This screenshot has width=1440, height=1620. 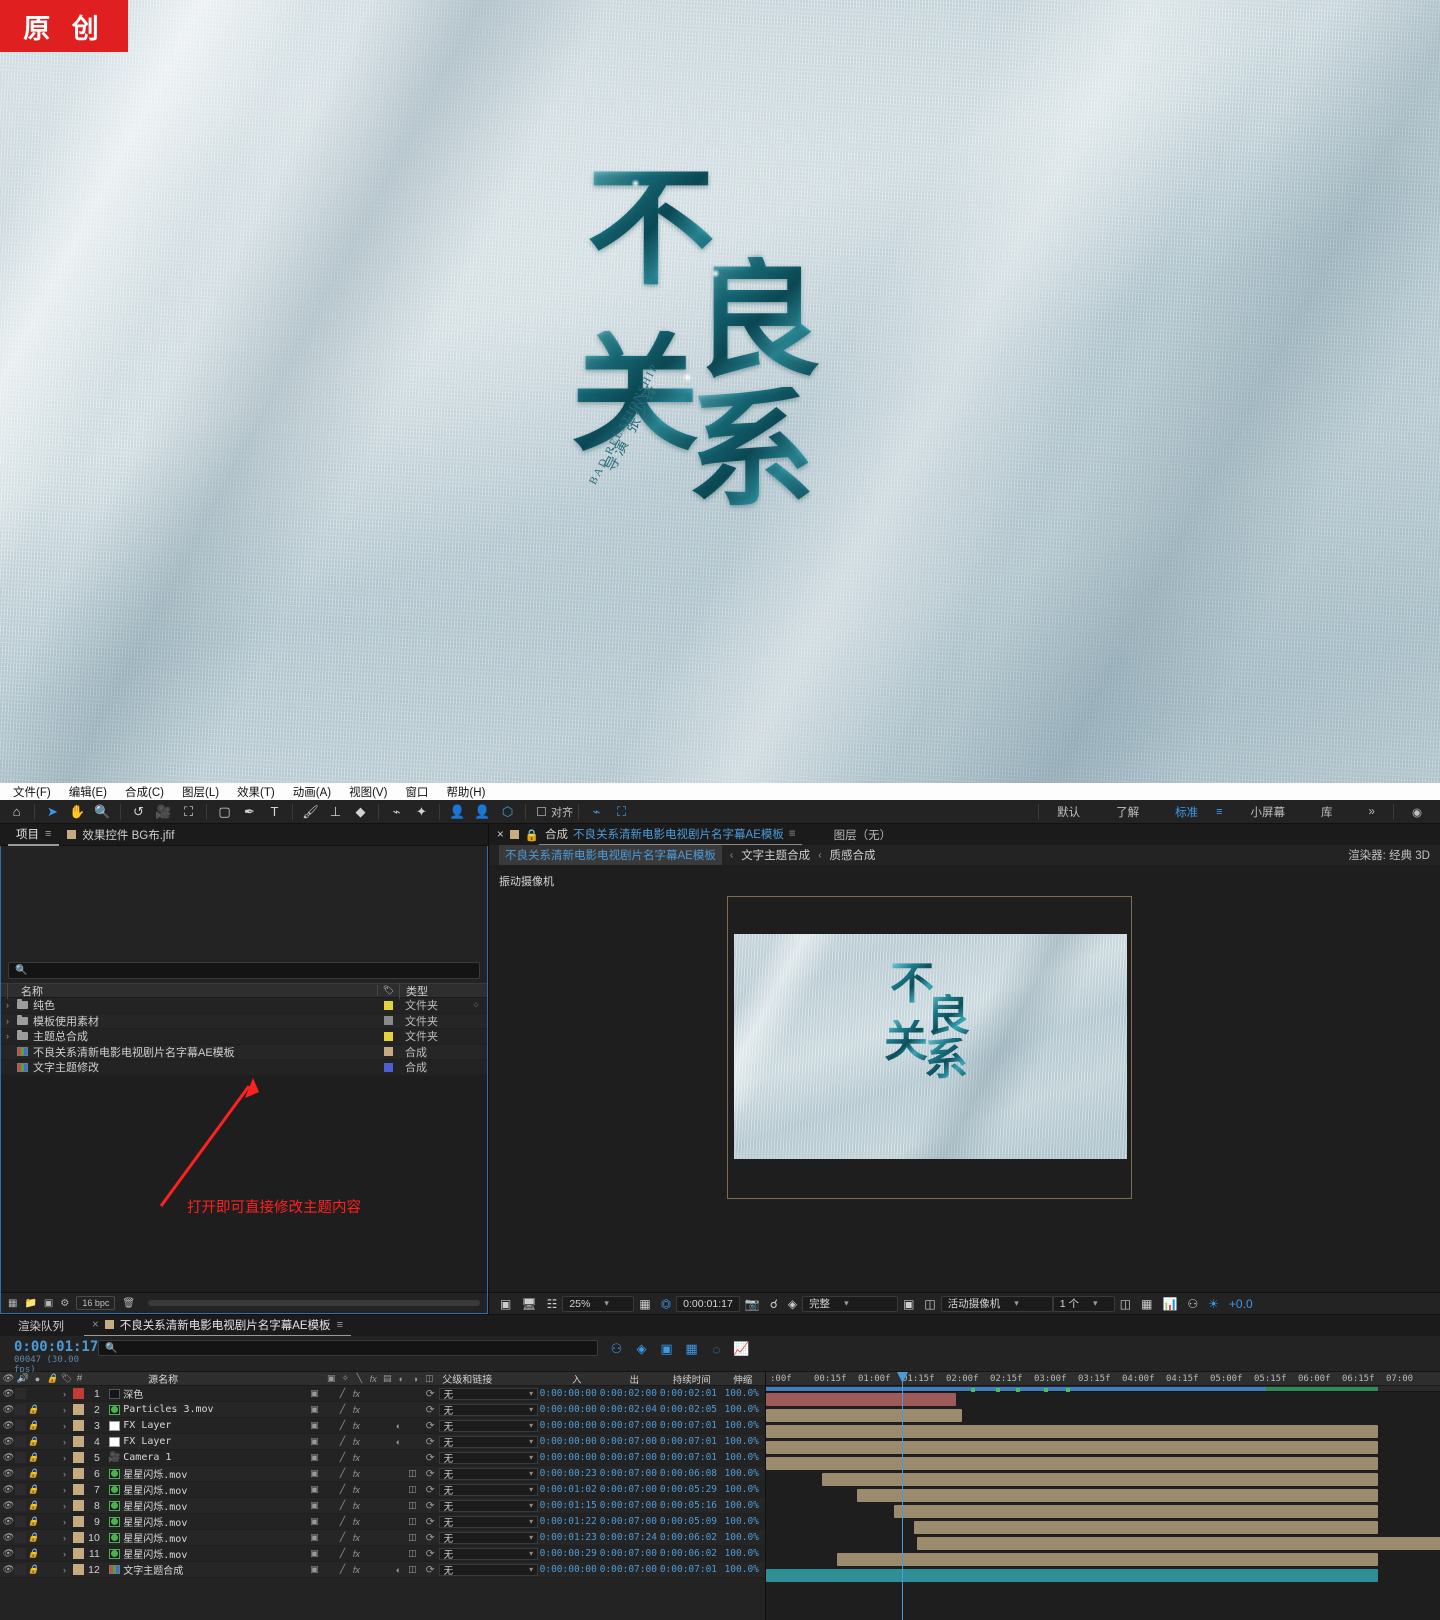 I want to click on menu-file: 文件(F), so click(x=32, y=792).